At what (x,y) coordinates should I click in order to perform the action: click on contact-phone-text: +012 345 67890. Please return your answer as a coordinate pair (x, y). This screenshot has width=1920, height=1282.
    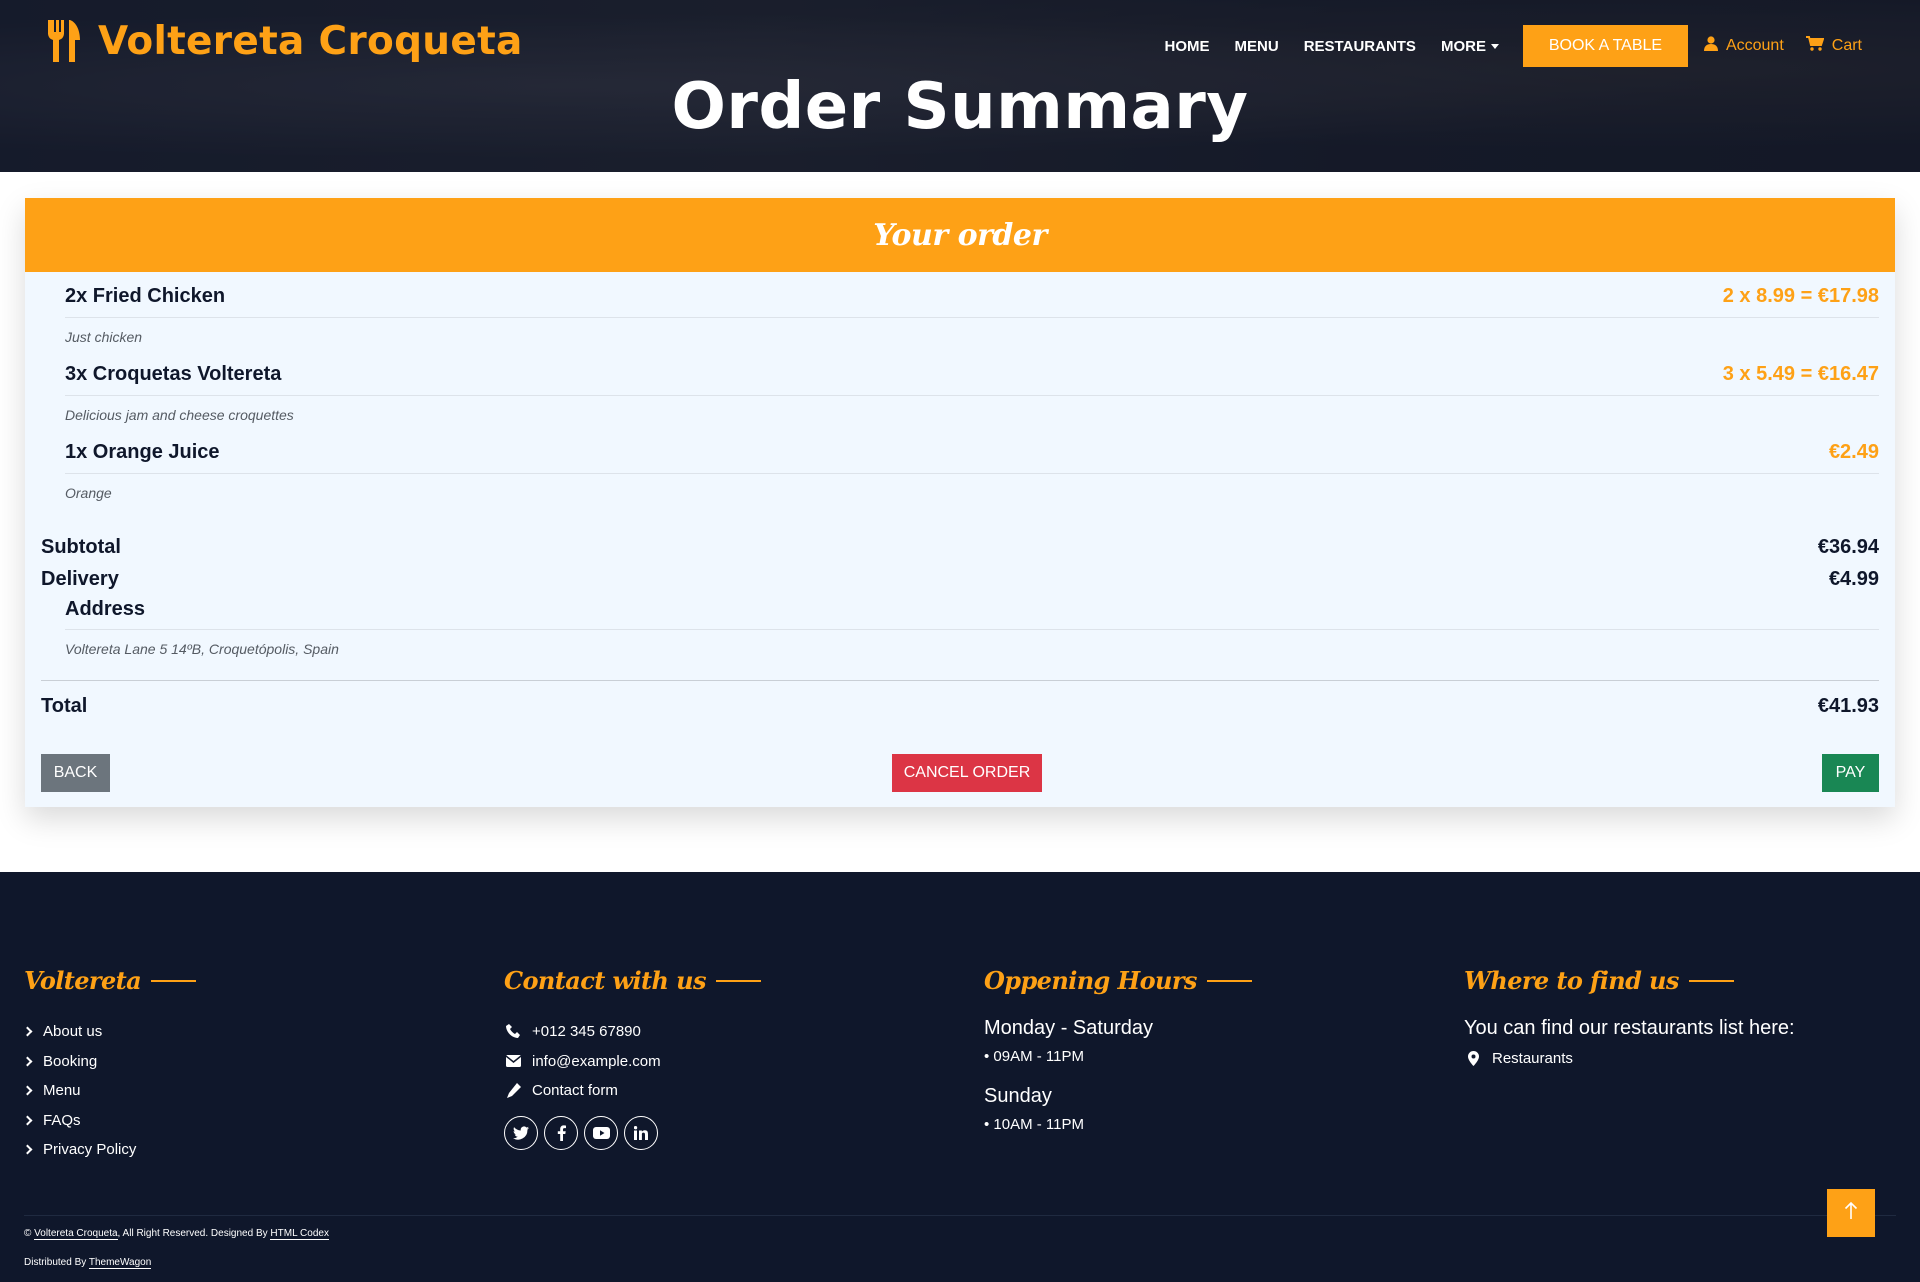
    Looking at the image, I should click on (586, 1032).